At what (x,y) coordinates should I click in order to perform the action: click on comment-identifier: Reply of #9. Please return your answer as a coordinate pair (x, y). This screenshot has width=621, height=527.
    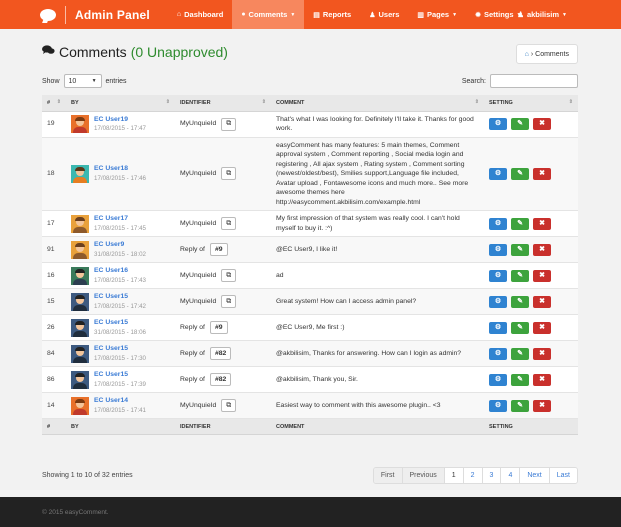
    Looking at the image, I should click on (223, 249).